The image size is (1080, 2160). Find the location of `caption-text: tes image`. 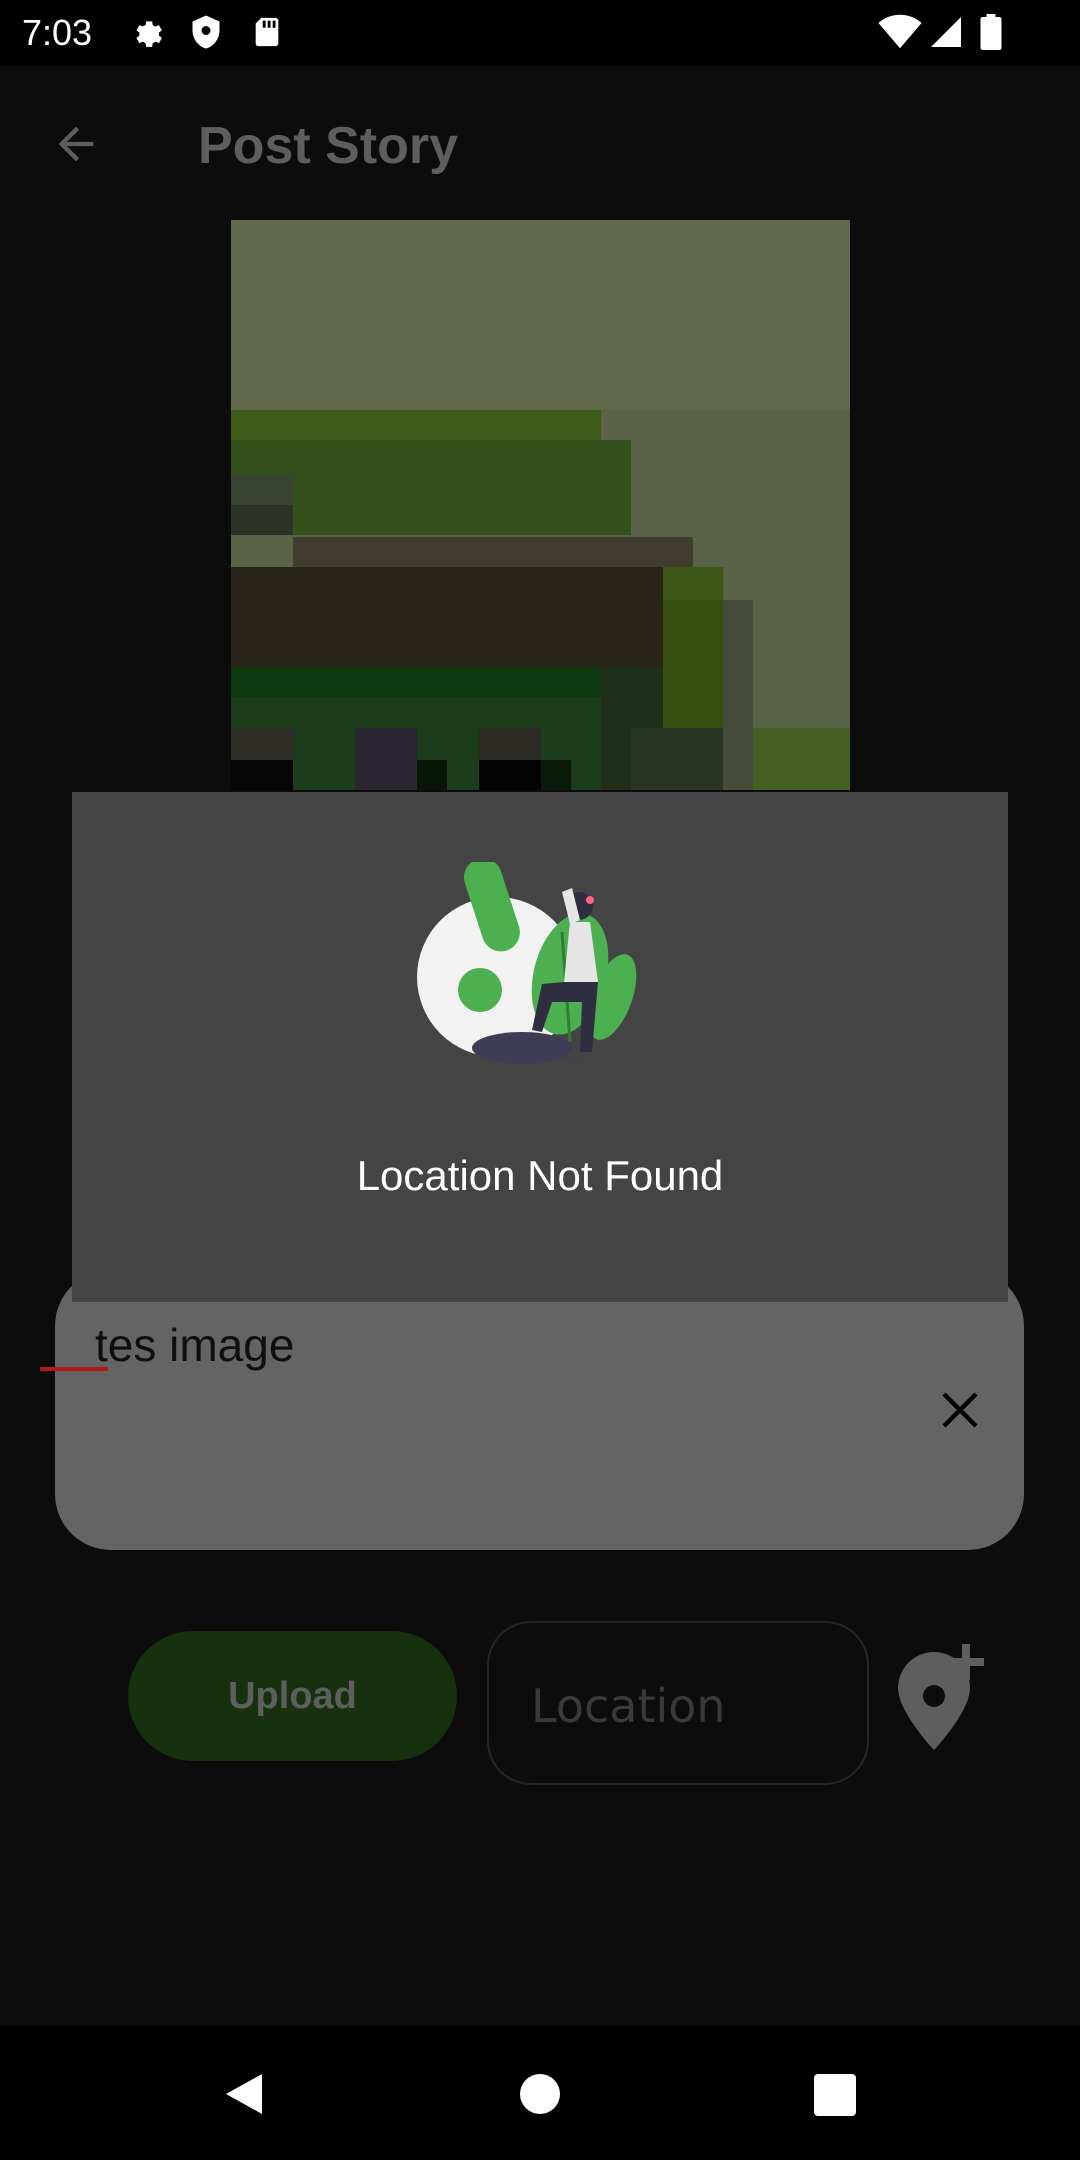

caption-text: tes image is located at coordinates (195, 1345).